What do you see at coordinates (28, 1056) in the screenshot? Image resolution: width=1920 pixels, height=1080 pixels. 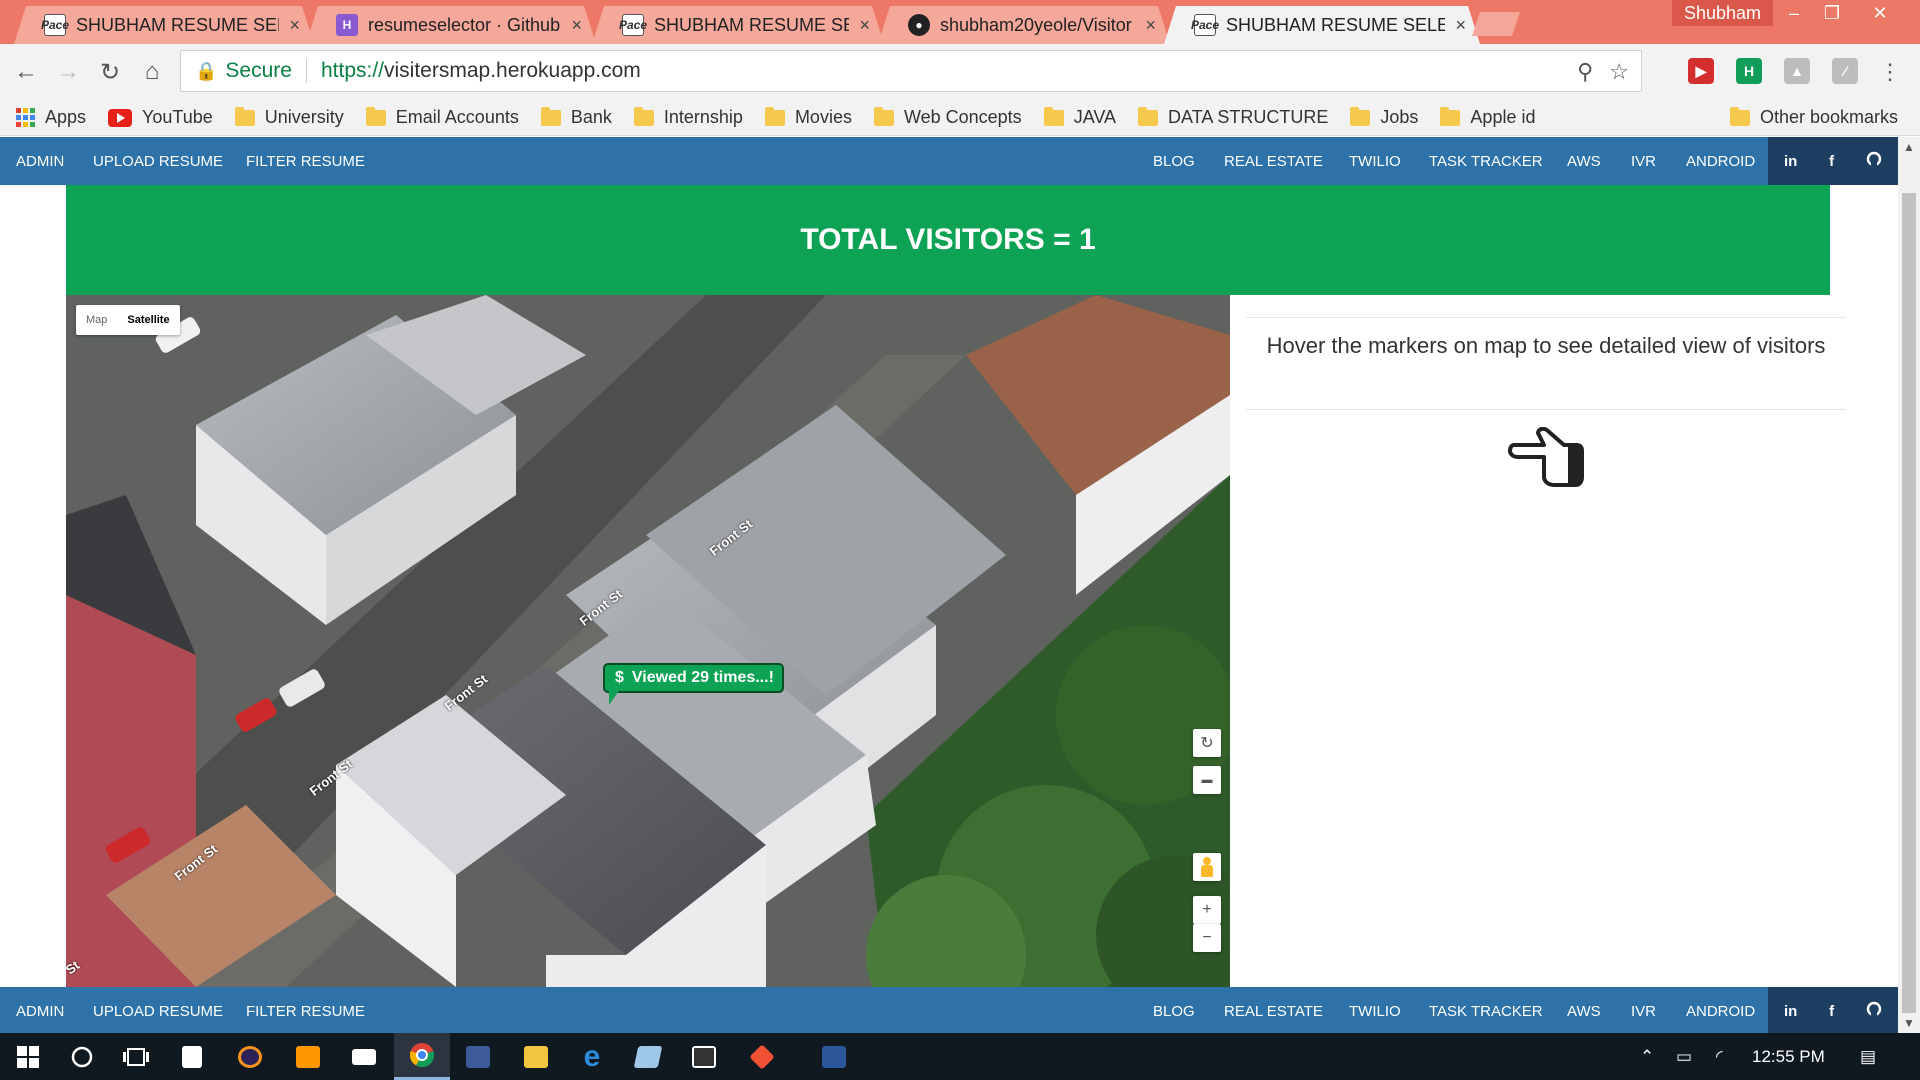 I see `windows-start-icon` at bounding box center [28, 1056].